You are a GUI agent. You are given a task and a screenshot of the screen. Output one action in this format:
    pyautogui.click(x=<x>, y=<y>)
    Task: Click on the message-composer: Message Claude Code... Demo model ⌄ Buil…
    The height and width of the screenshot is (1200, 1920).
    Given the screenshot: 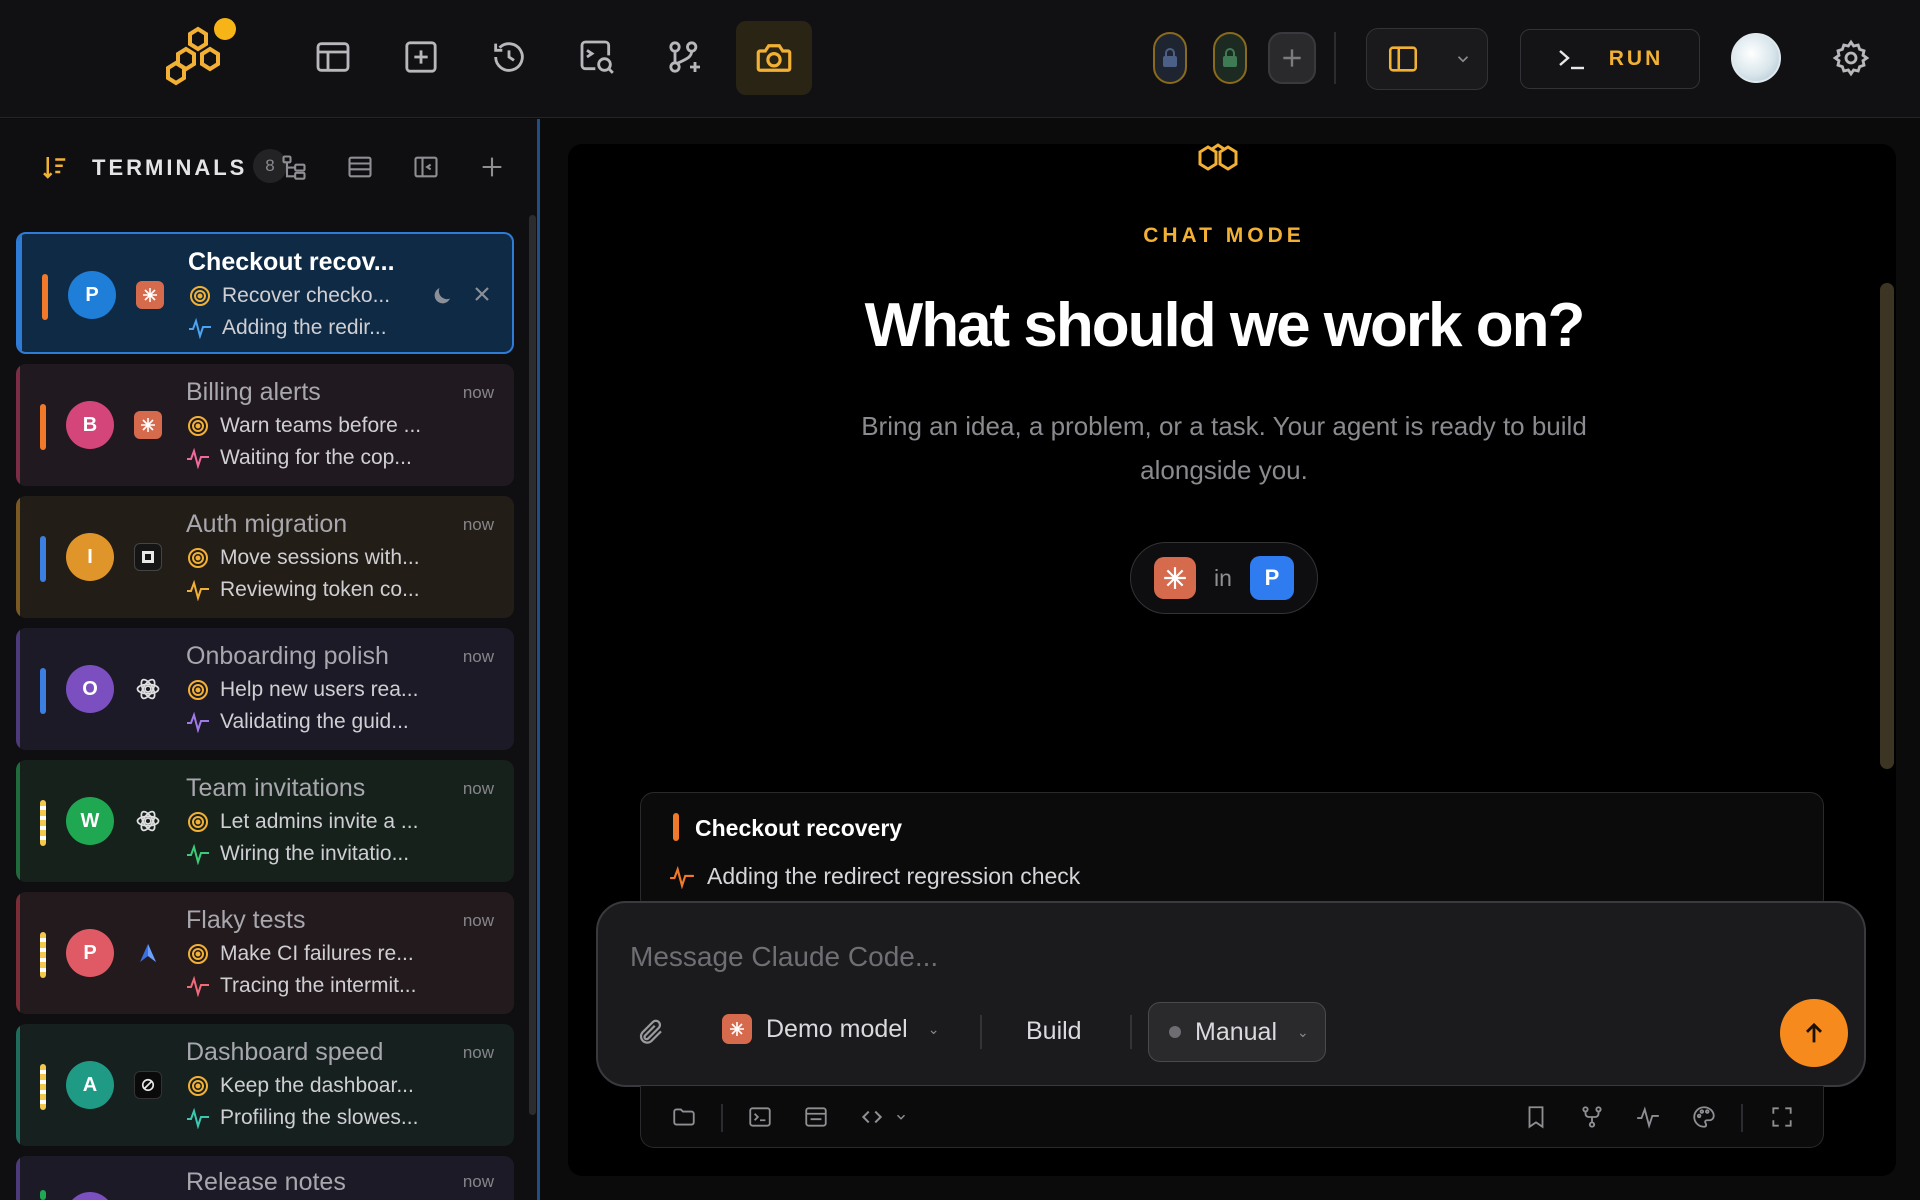 What is the action you would take?
    pyautogui.click(x=1231, y=994)
    